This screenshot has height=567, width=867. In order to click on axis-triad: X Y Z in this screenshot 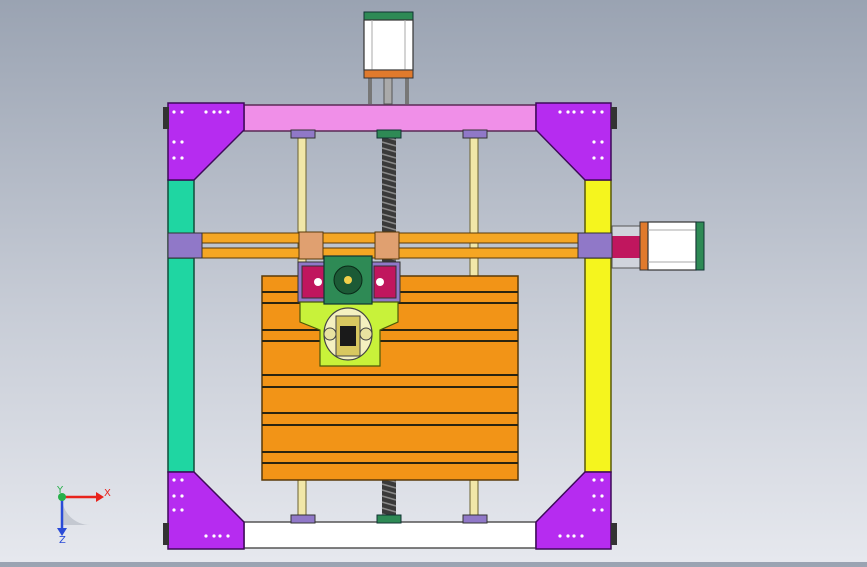, I will do `click(83, 515)`.